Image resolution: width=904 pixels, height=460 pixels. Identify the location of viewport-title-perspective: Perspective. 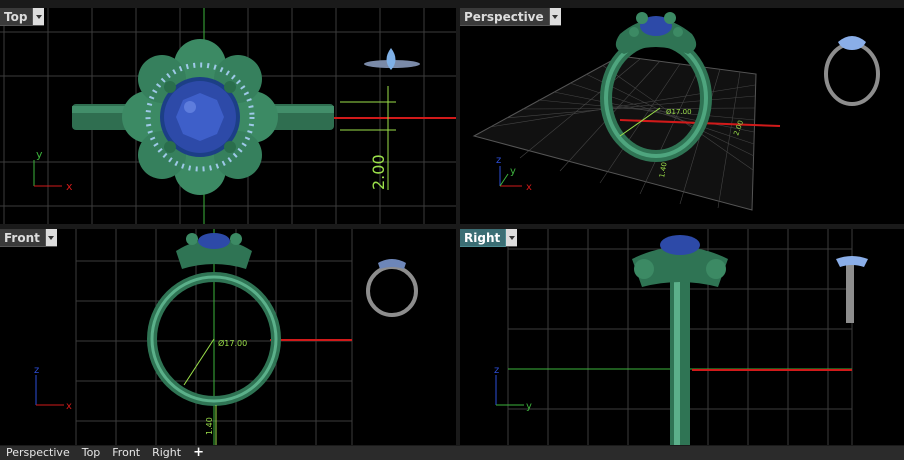
(505, 17).